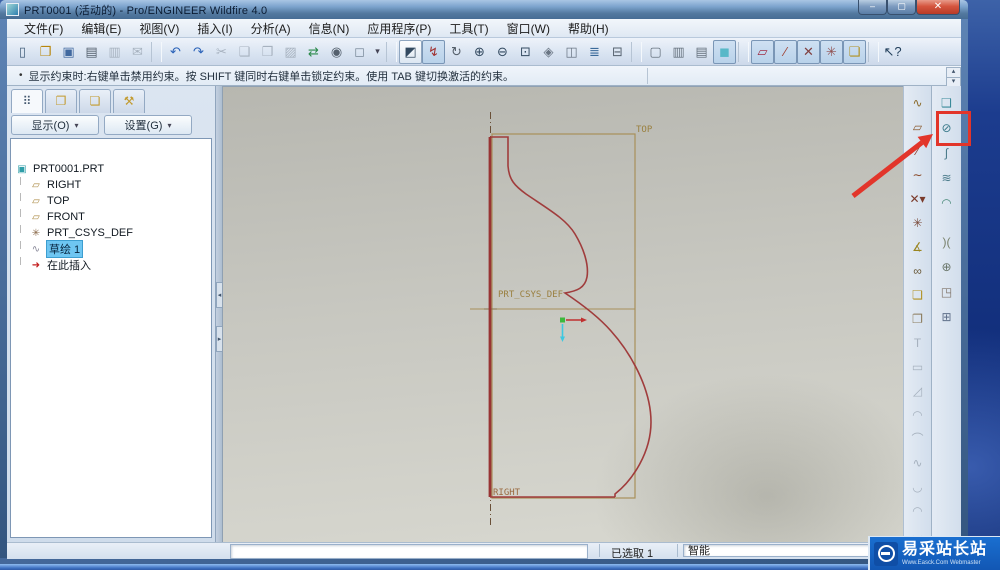 The image size is (1000, 570). Describe the element at coordinates (617, 52) in the screenshot. I see `view-manager-button: ⊟` at that location.